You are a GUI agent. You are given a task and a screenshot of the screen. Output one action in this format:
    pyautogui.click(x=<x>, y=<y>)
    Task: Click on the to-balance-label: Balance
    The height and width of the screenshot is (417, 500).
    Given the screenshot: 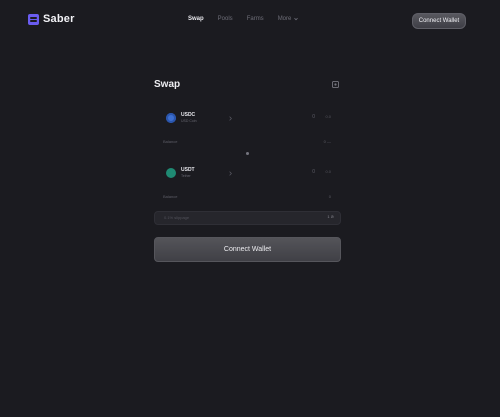 What is the action you would take?
    pyautogui.click(x=170, y=196)
    